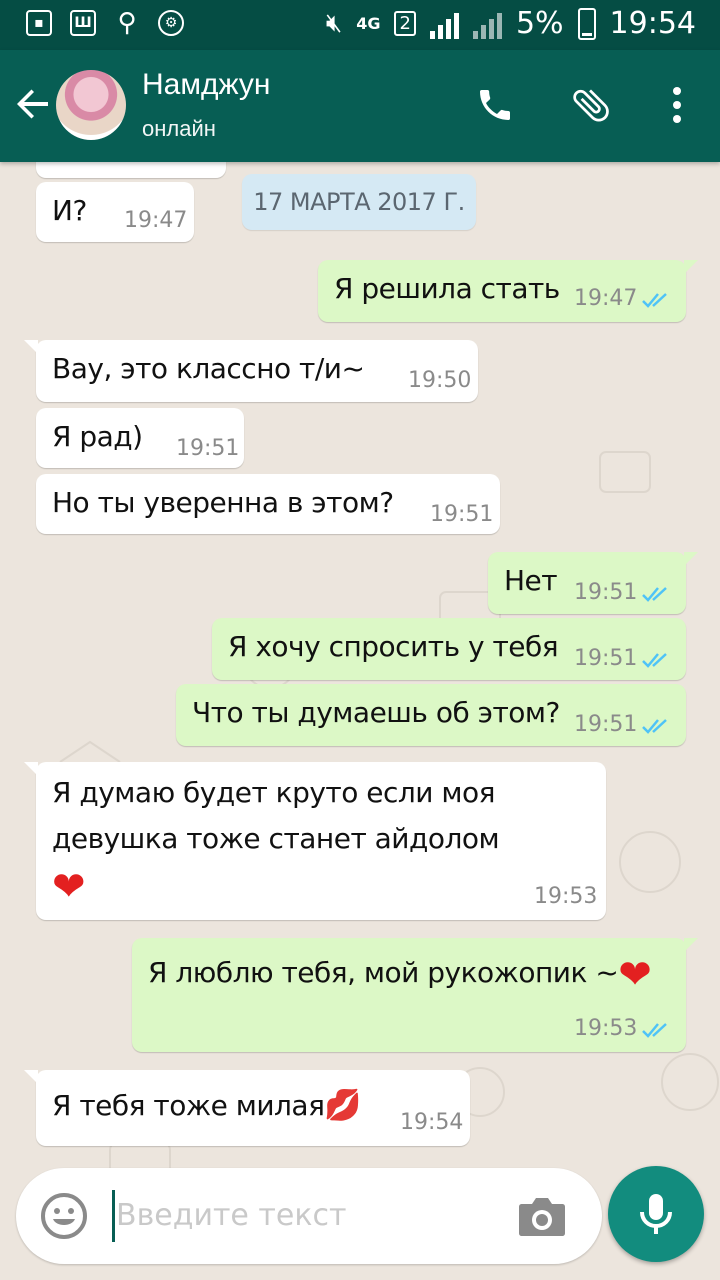 The width and height of the screenshot is (720, 1280). Describe the element at coordinates (656, 1214) in the screenshot. I see `mic-icon` at that location.